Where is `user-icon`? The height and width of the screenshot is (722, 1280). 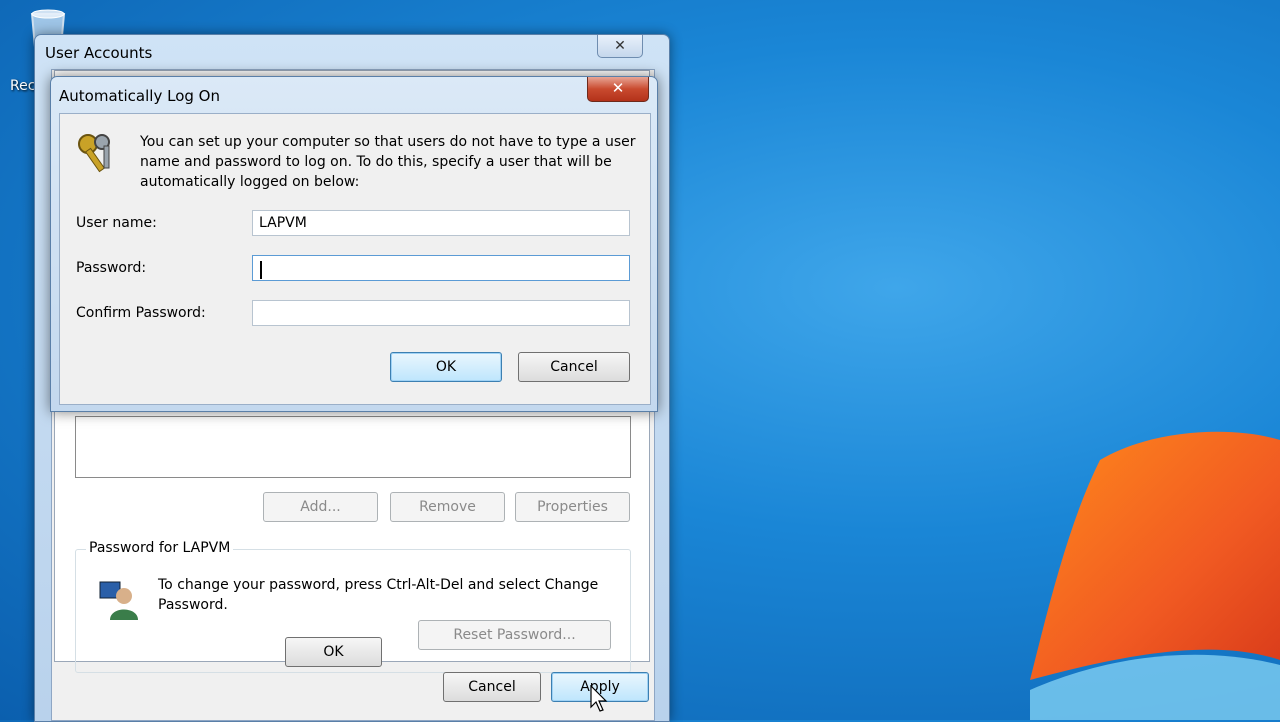 user-icon is located at coordinates (118, 600).